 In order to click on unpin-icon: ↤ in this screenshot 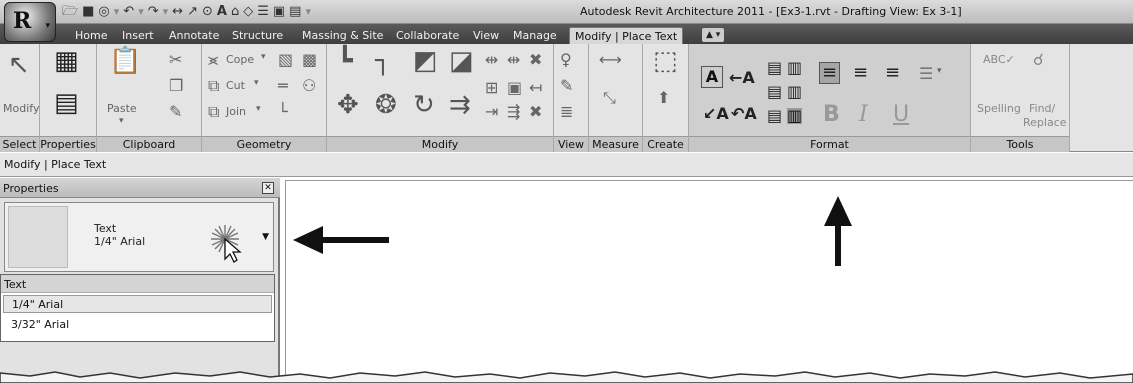, I will do `click(535, 88)`.